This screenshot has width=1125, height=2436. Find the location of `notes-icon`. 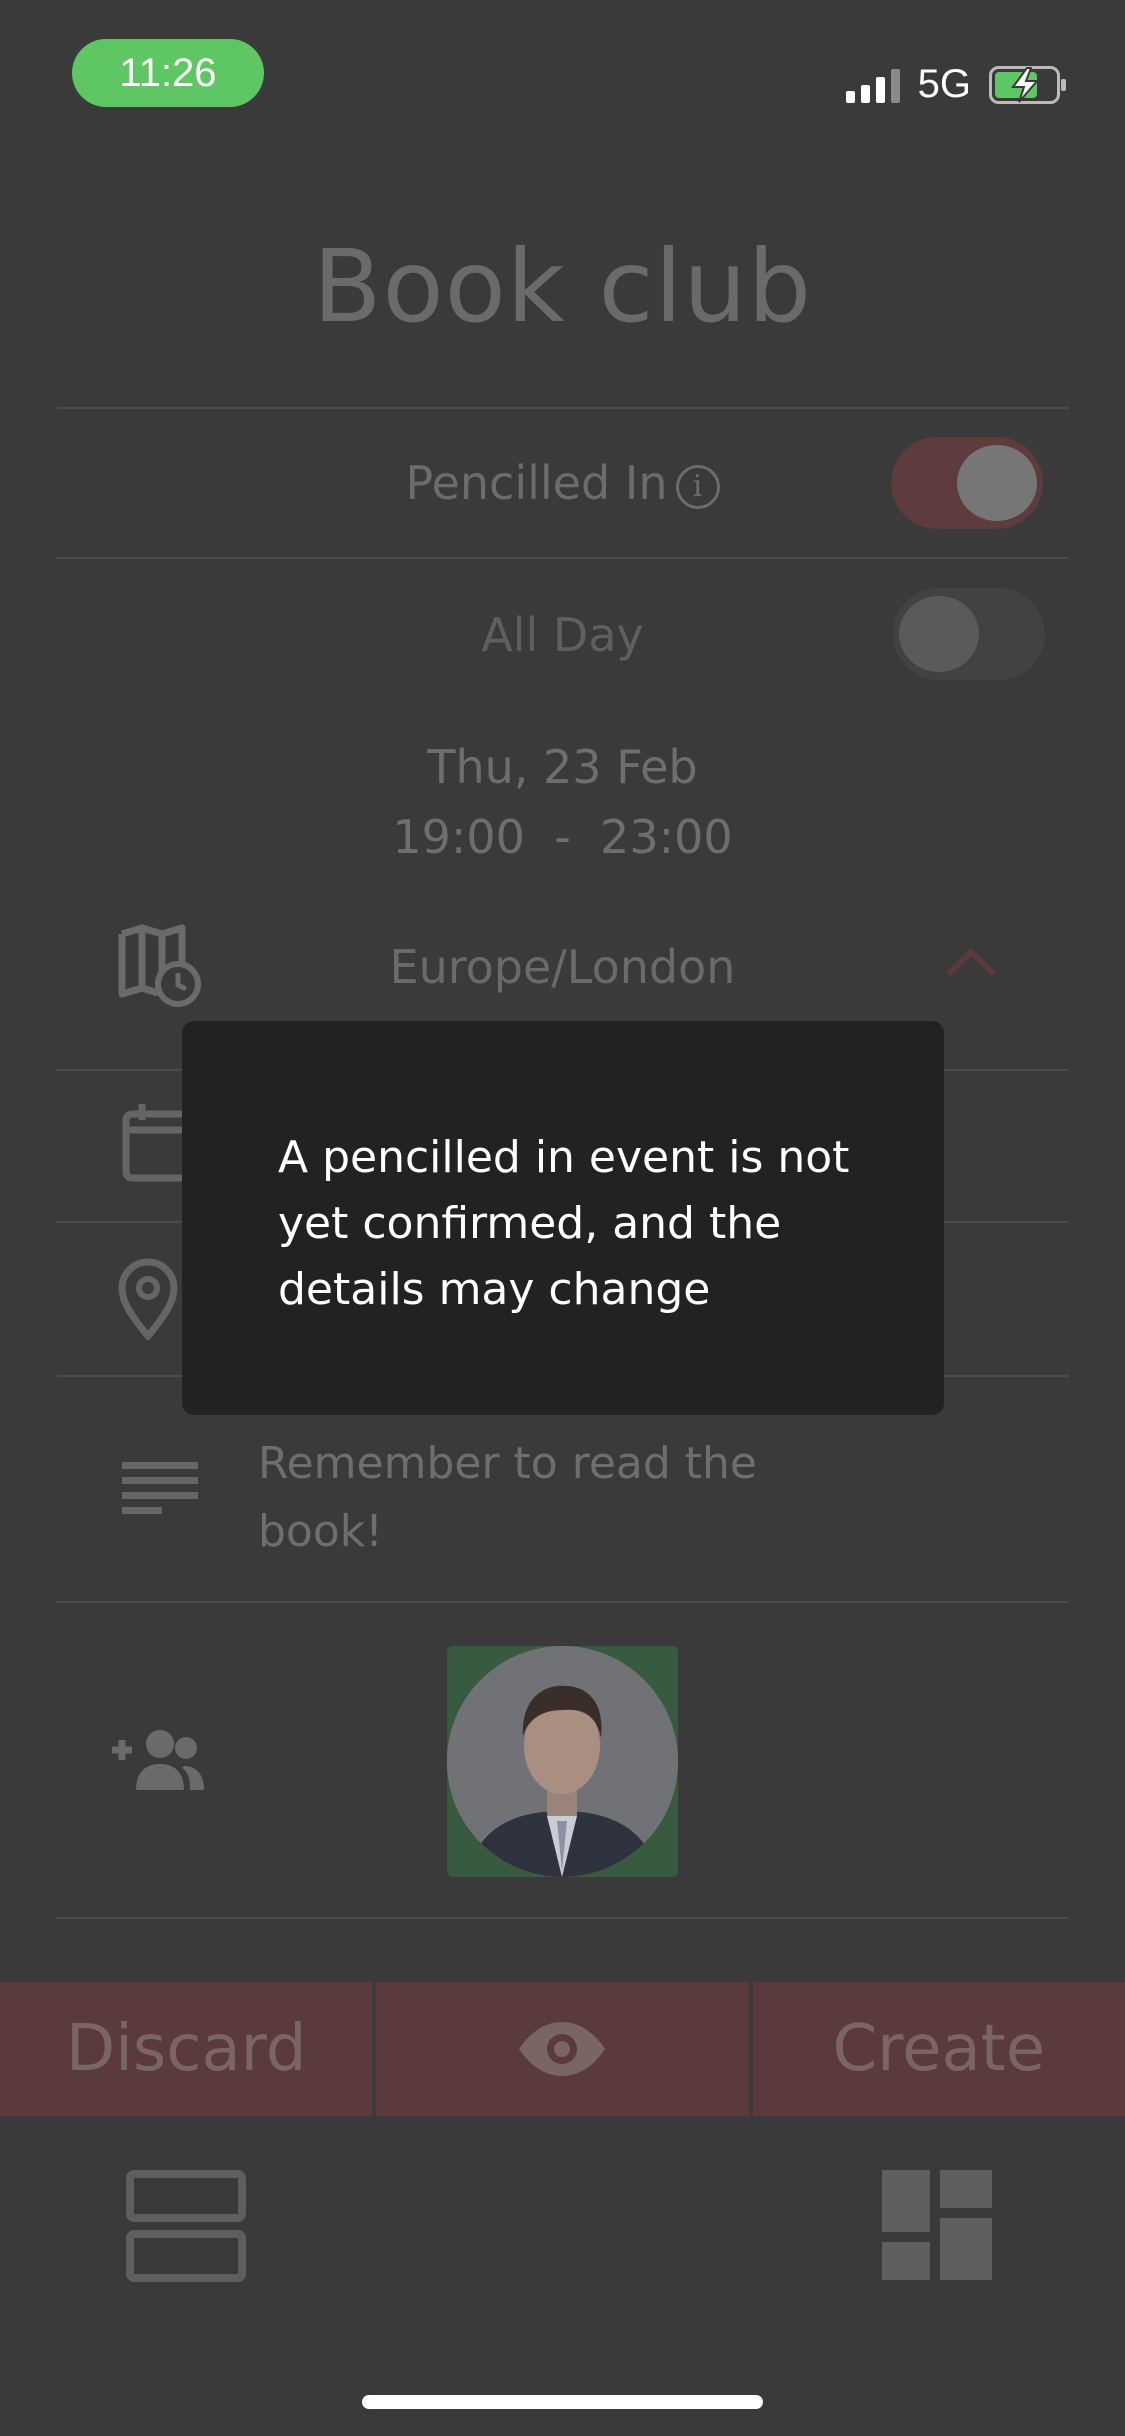

notes-icon is located at coordinates (160, 1488).